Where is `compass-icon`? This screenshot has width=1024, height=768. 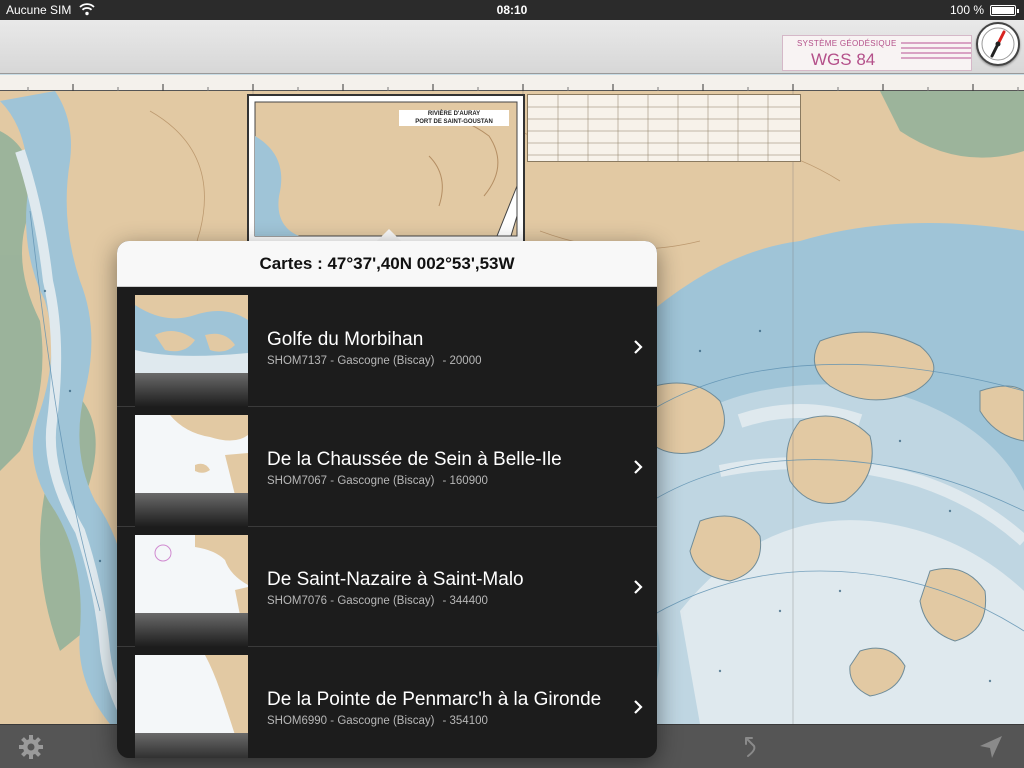 compass-icon is located at coordinates (998, 44).